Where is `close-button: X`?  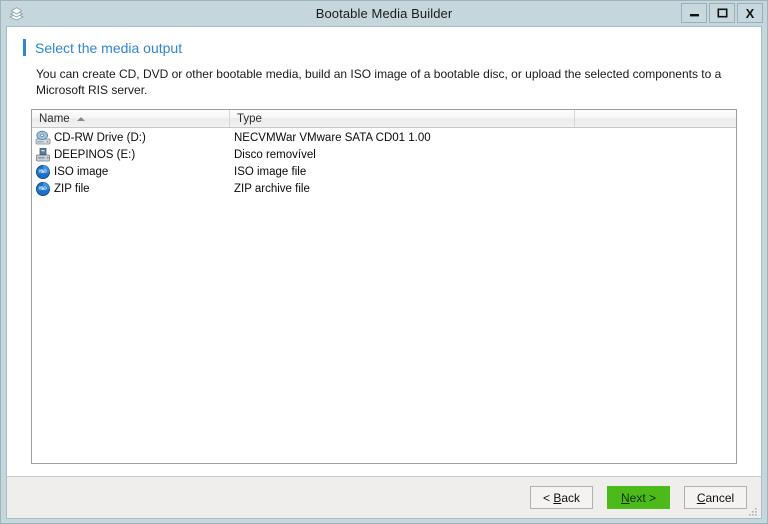
close-button: X is located at coordinates (750, 13).